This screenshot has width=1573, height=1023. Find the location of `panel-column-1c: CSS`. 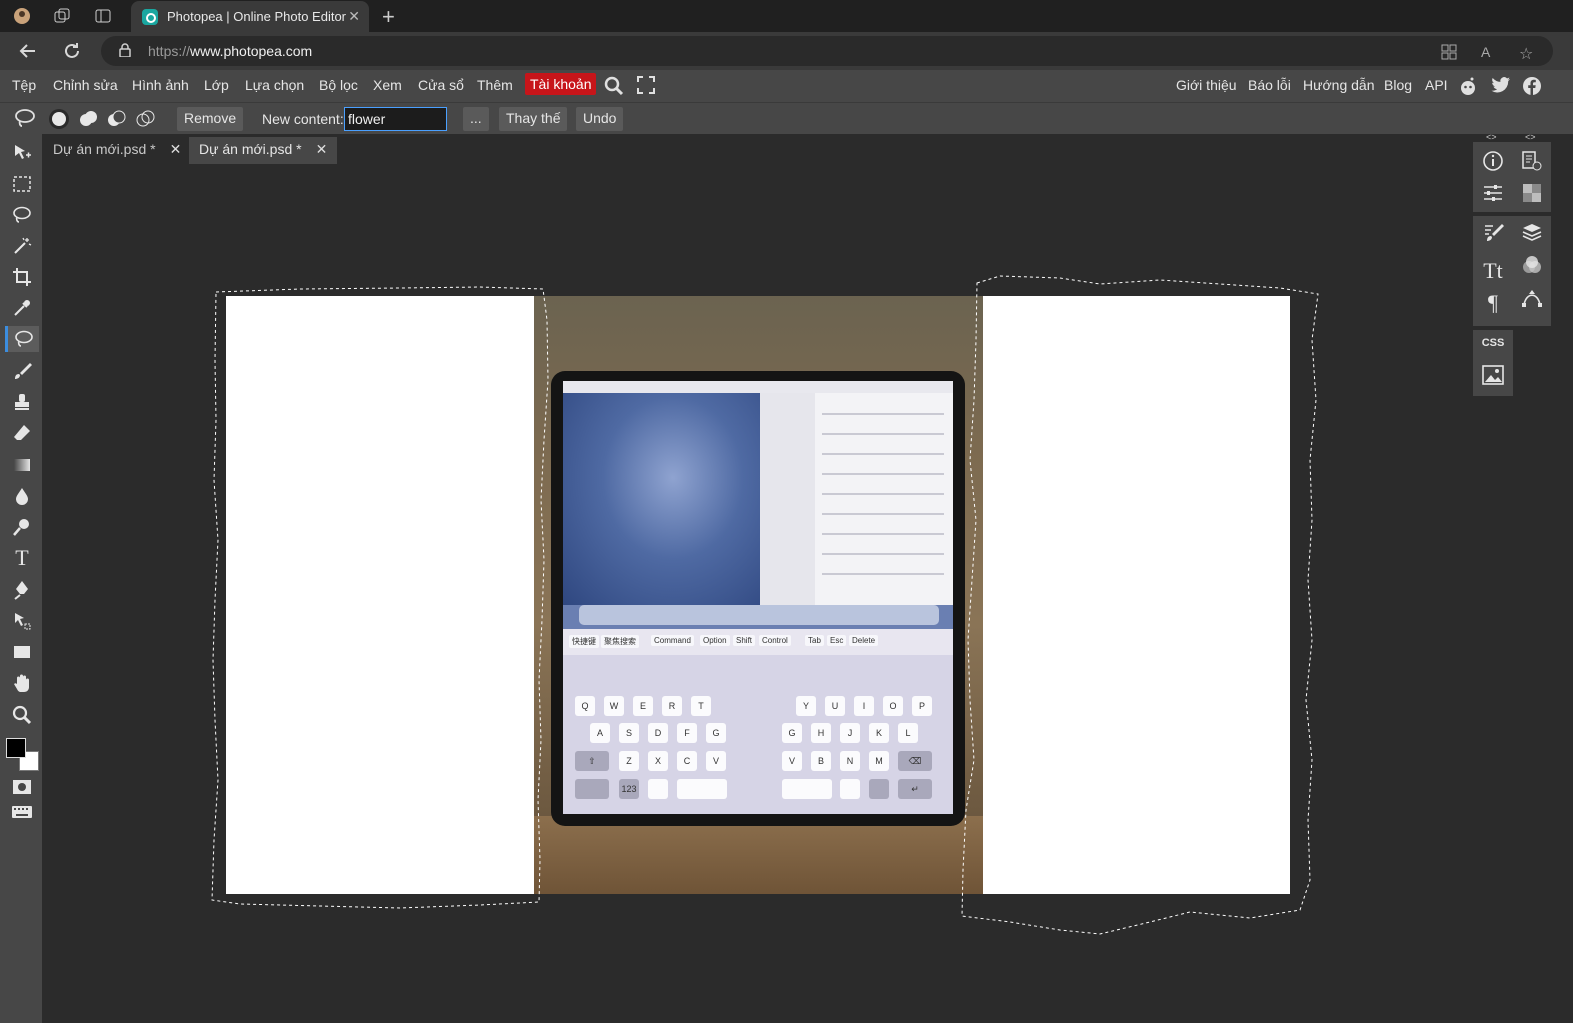

panel-column-1c: CSS is located at coordinates (1493, 363).